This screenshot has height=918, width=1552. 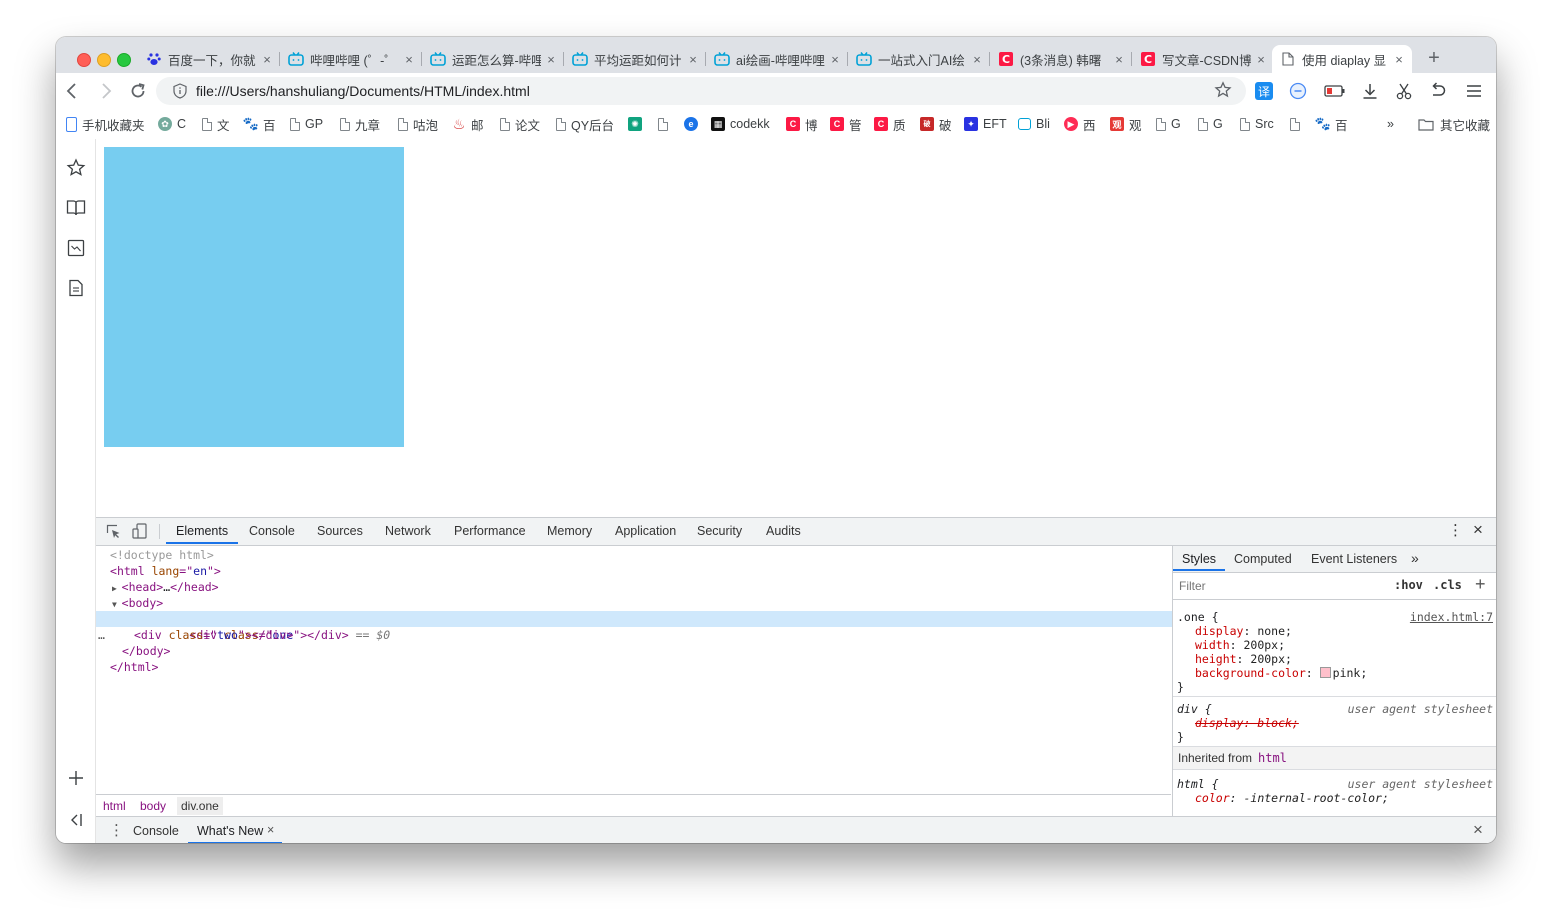 What do you see at coordinates (1257, 124) in the screenshot?
I see `bookmark-src: Src` at bounding box center [1257, 124].